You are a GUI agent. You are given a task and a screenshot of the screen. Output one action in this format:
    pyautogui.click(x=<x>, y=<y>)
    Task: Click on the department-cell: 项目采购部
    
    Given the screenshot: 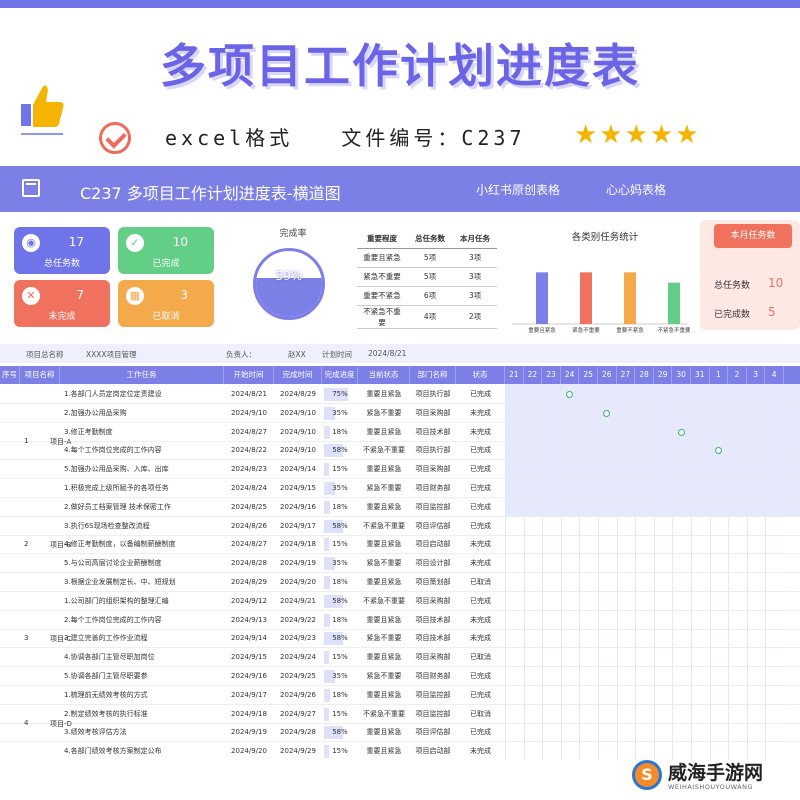 What is the action you would take?
    pyautogui.click(x=433, y=469)
    